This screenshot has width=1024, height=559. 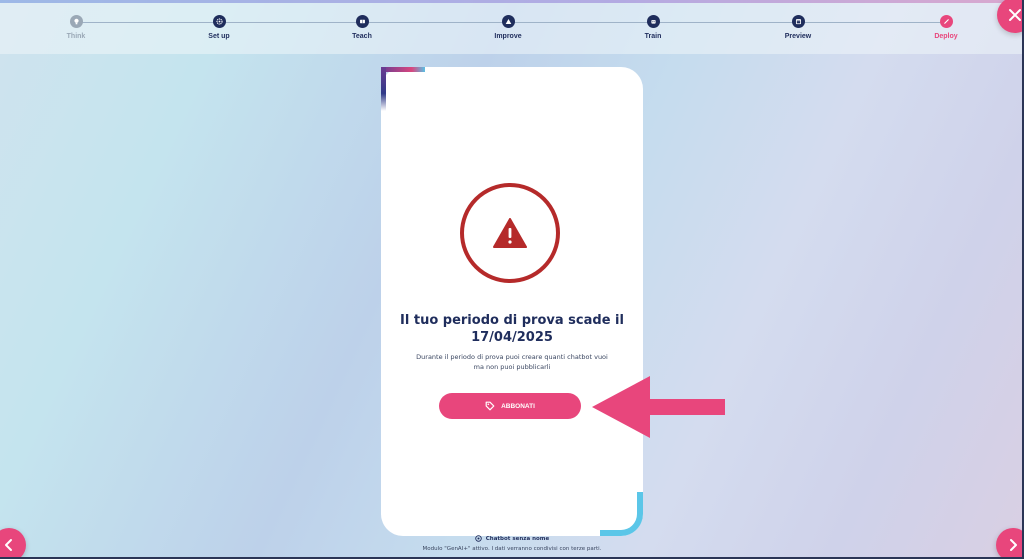 What do you see at coordinates (219, 21) in the screenshot?
I see `gear-icon` at bounding box center [219, 21].